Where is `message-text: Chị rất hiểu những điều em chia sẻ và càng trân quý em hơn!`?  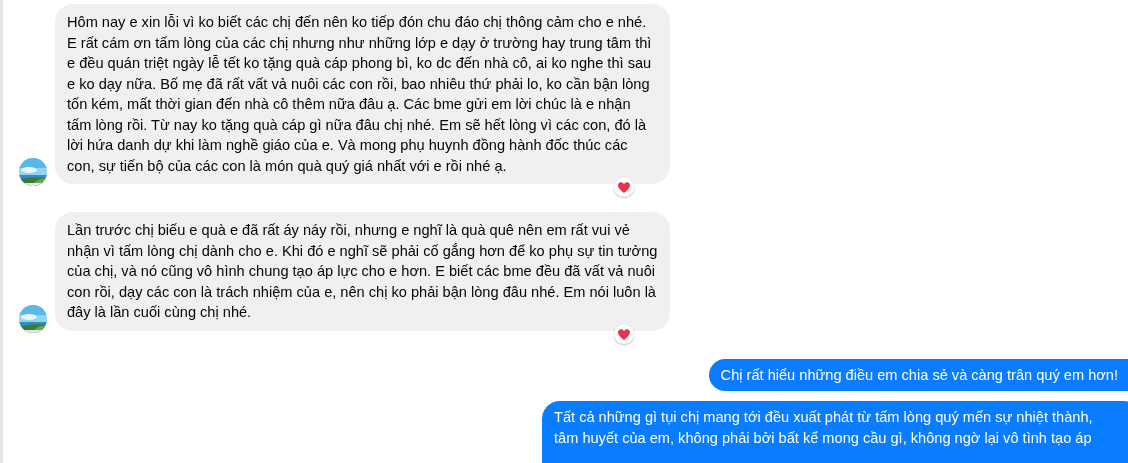
message-text: Chị rất hiểu những điều em chia sẻ và càng trân quý em hơn! is located at coordinates (919, 375).